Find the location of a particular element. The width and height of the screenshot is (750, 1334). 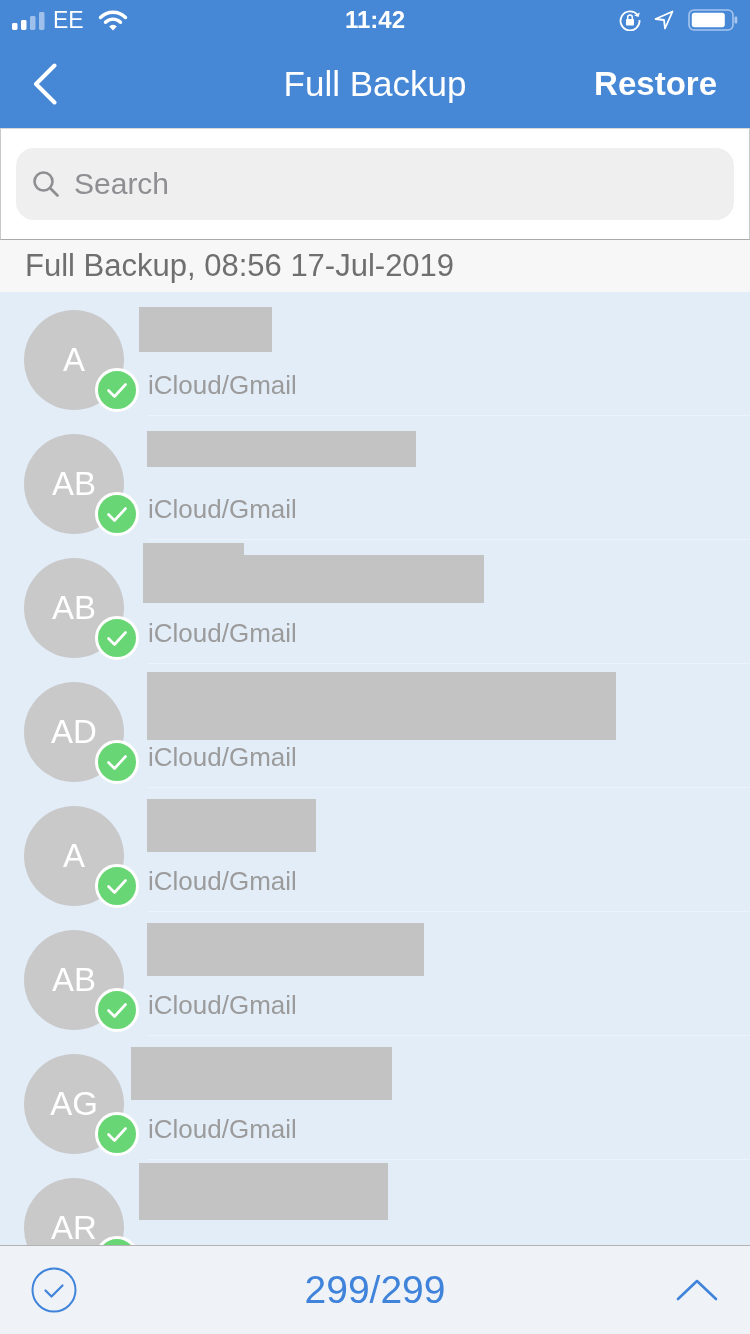

signal-icon is located at coordinates (29, 21).